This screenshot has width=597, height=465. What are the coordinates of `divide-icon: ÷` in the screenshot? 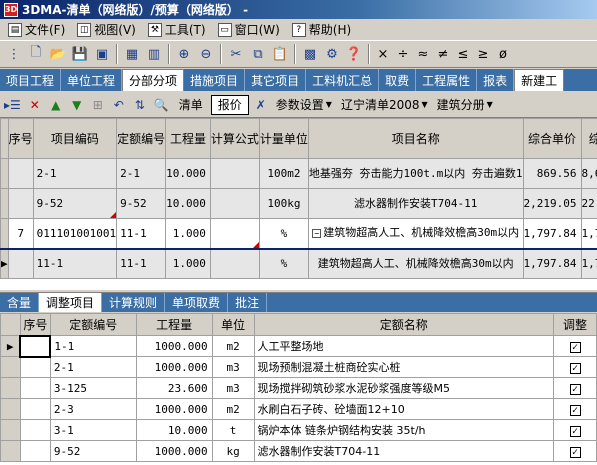 It's located at (403, 54).